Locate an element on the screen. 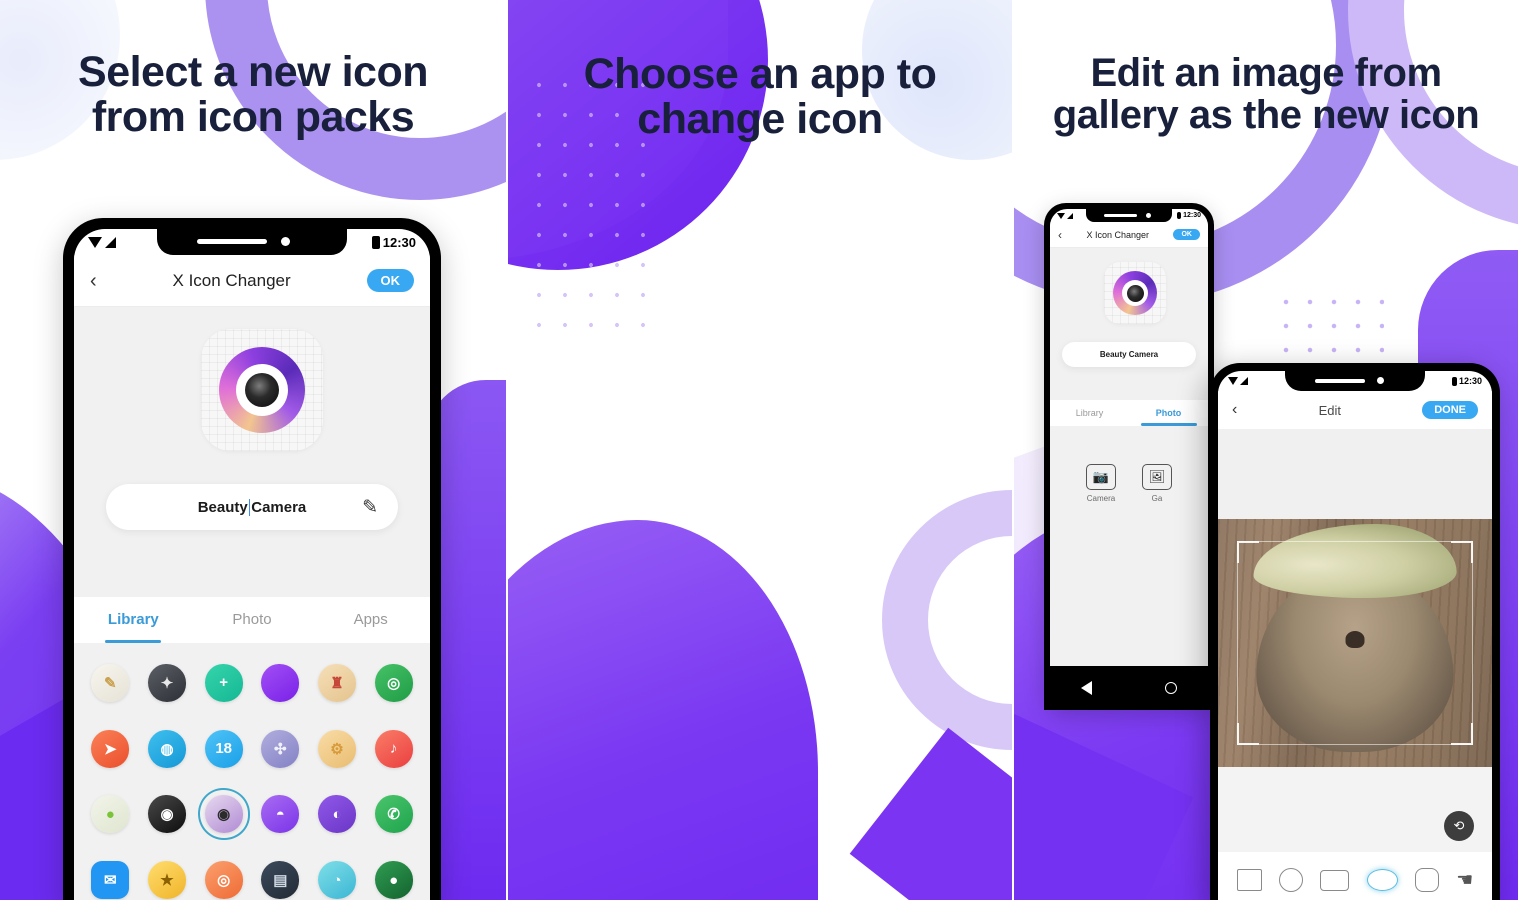 Image resolution: width=1518 pixels, height=900 pixels. compass-icon: ✎ is located at coordinates (110, 682).